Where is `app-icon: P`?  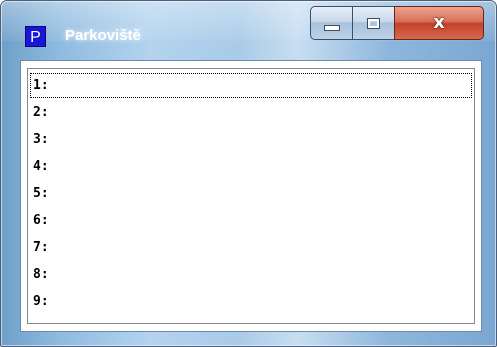
app-icon: P is located at coordinates (35, 36).